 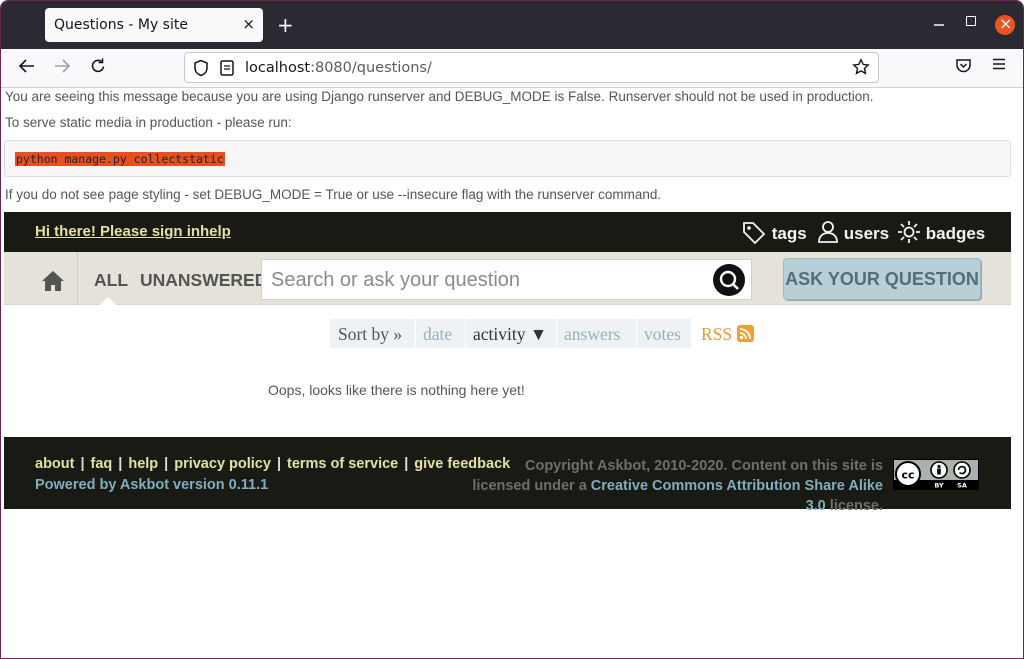 I want to click on nav-badges-label: badges, so click(x=955, y=233).